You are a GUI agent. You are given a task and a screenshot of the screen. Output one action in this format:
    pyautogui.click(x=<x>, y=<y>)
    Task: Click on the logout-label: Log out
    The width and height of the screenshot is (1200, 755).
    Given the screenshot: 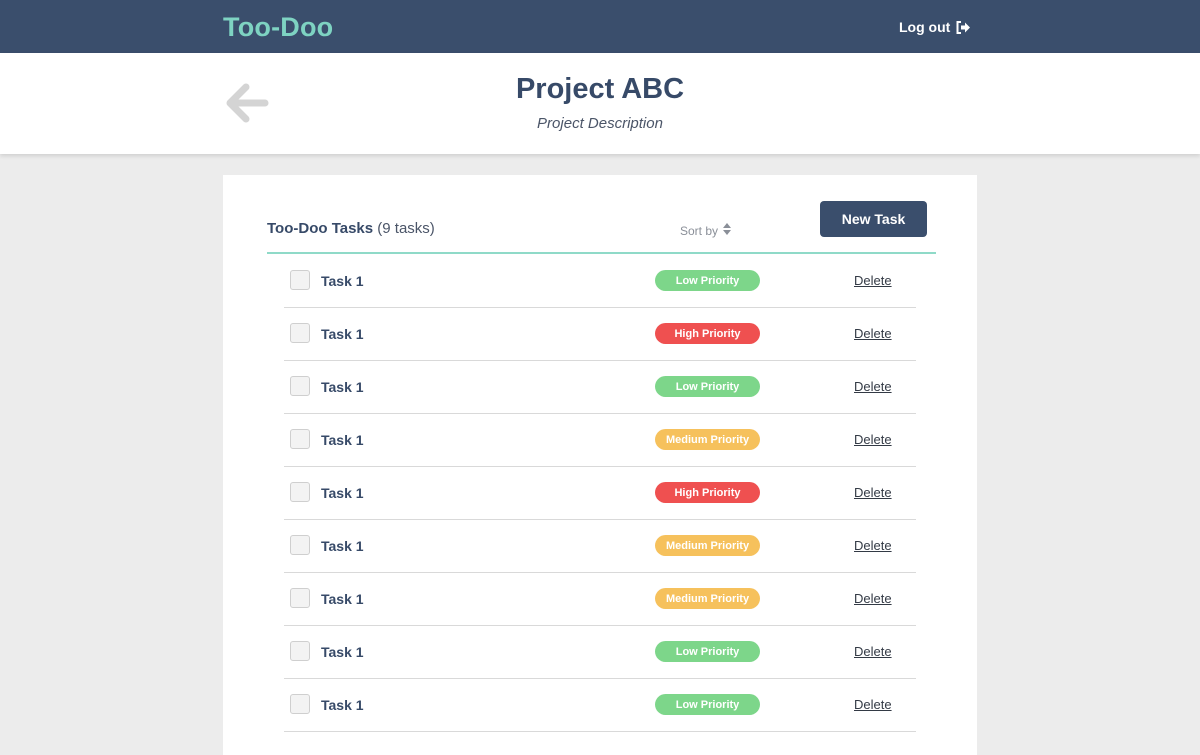 What is the action you would take?
    pyautogui.click(x=925, y=27)
    